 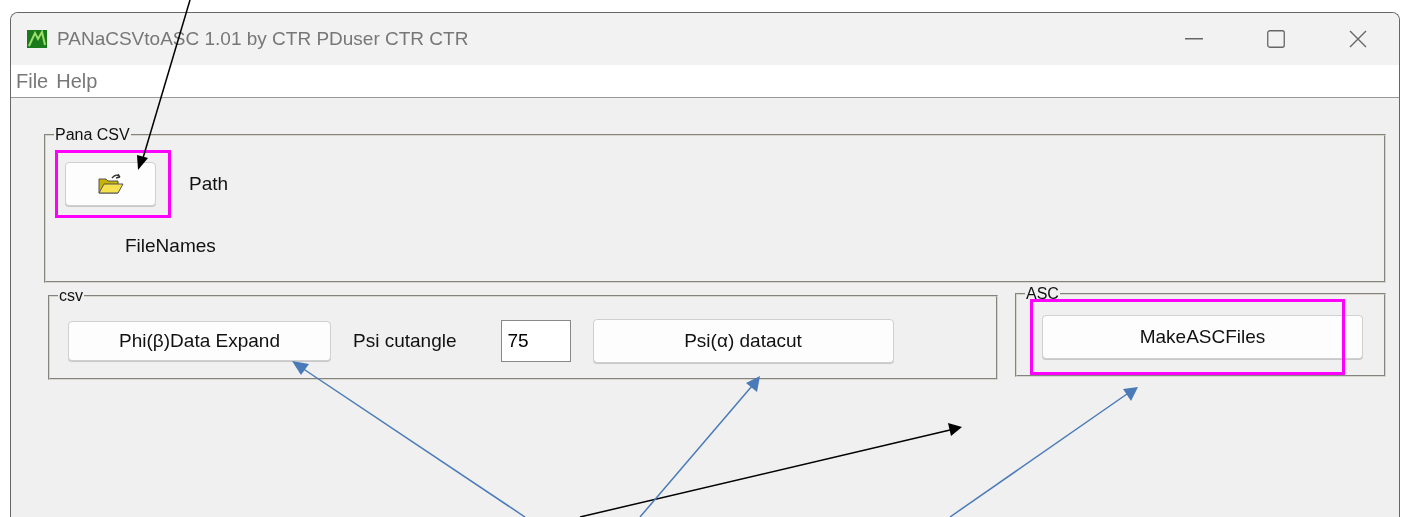 What do you see at coordinates (199, 341) in the screenshot?
I see `expand-button: Phi(β)Data Expand` at bounding box center [199, 341].